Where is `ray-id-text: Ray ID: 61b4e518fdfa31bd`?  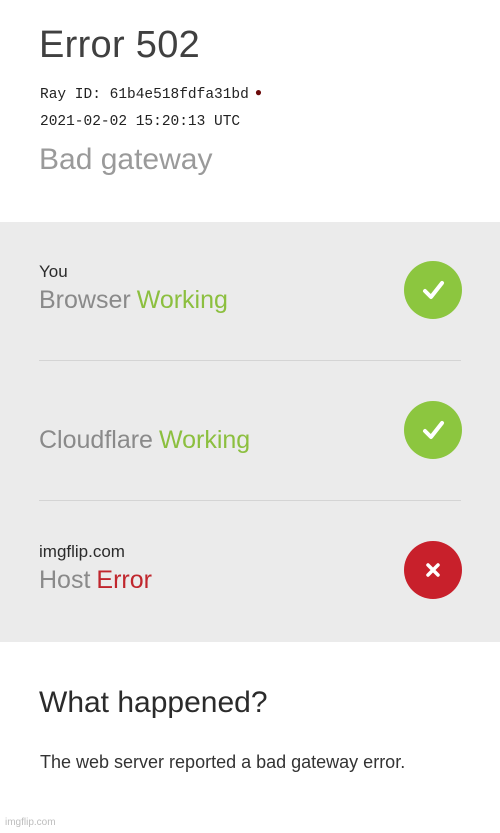 ray-id-text: Ray ID: 61b4e518fdfa31bd is located at coordinates (144, 95).